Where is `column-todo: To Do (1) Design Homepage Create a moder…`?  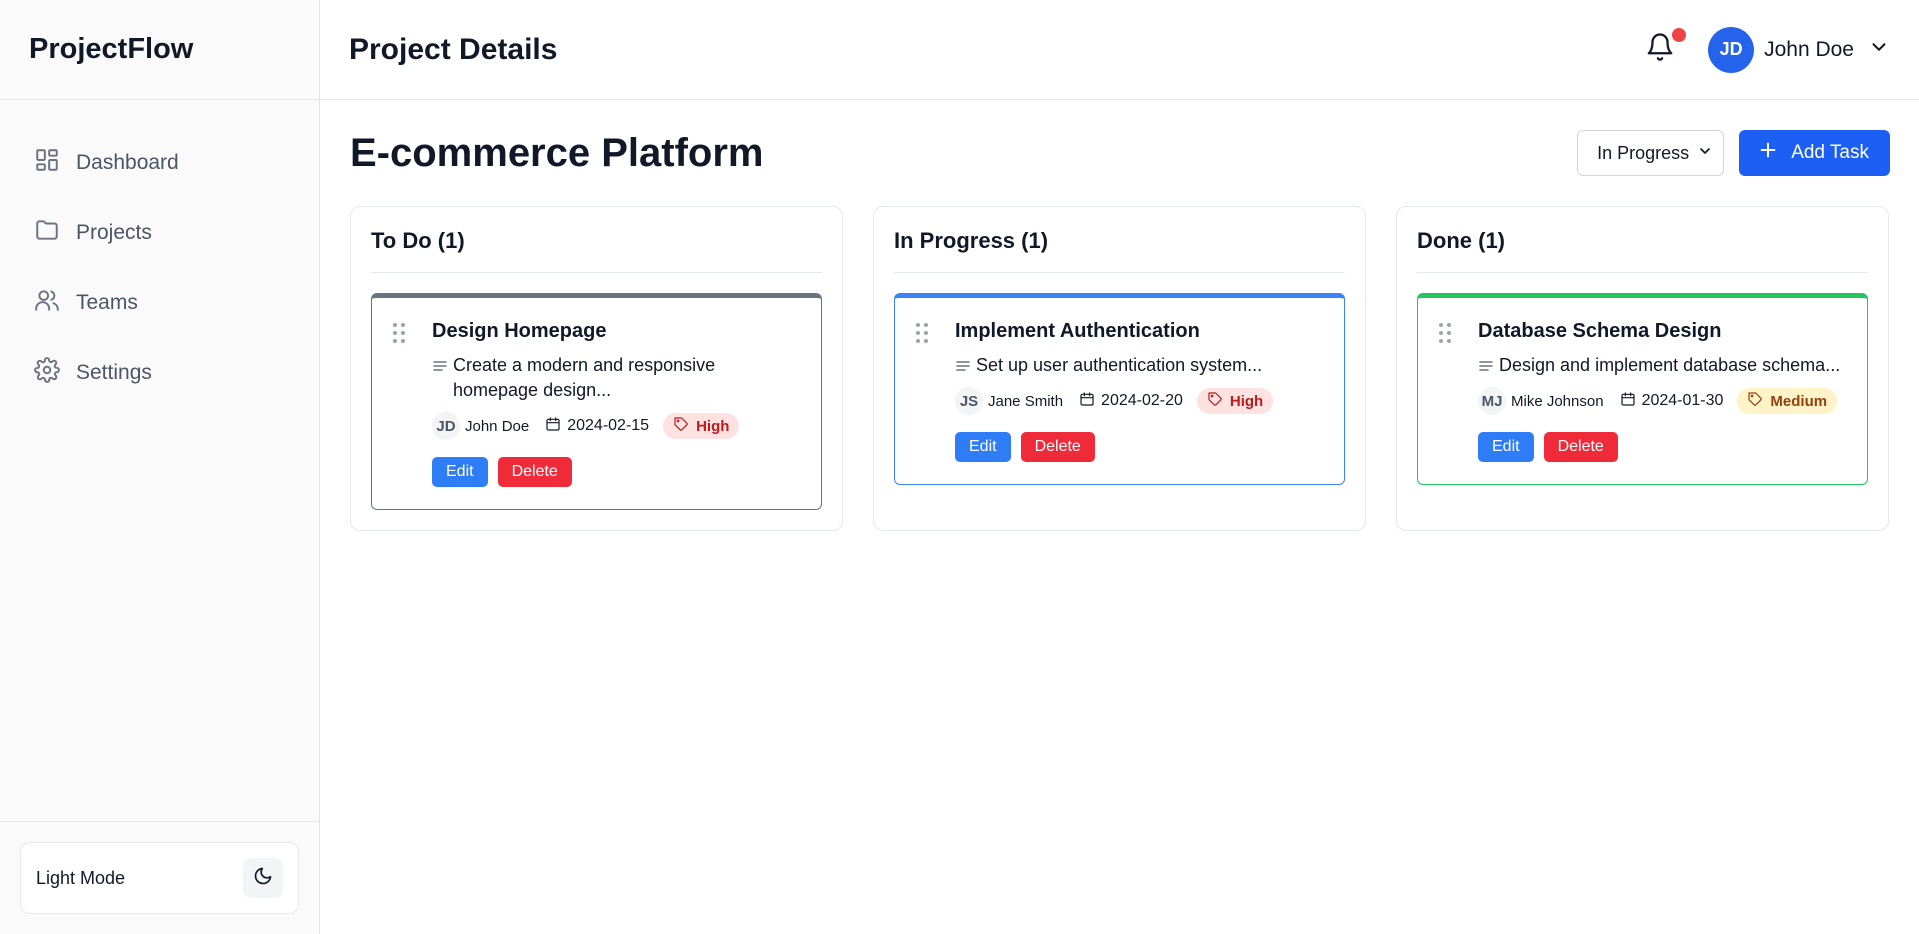
column-todo: To Do (1) Design Homepage Create a moder… is located at coordinates (596, 368).